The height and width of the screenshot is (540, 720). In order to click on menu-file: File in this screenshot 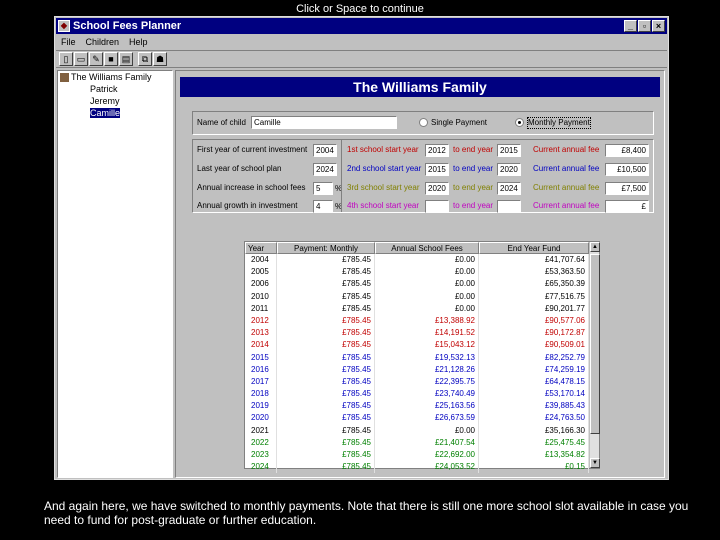, I will do `click(68, 42)`.